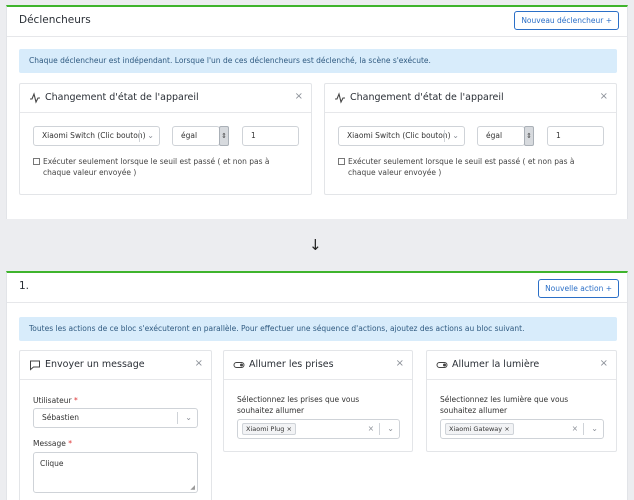 Image resolution: width=634 pixels, height=500 pixels. I want to click on new-action-button: Nouvelle action +, so click(578, 288).